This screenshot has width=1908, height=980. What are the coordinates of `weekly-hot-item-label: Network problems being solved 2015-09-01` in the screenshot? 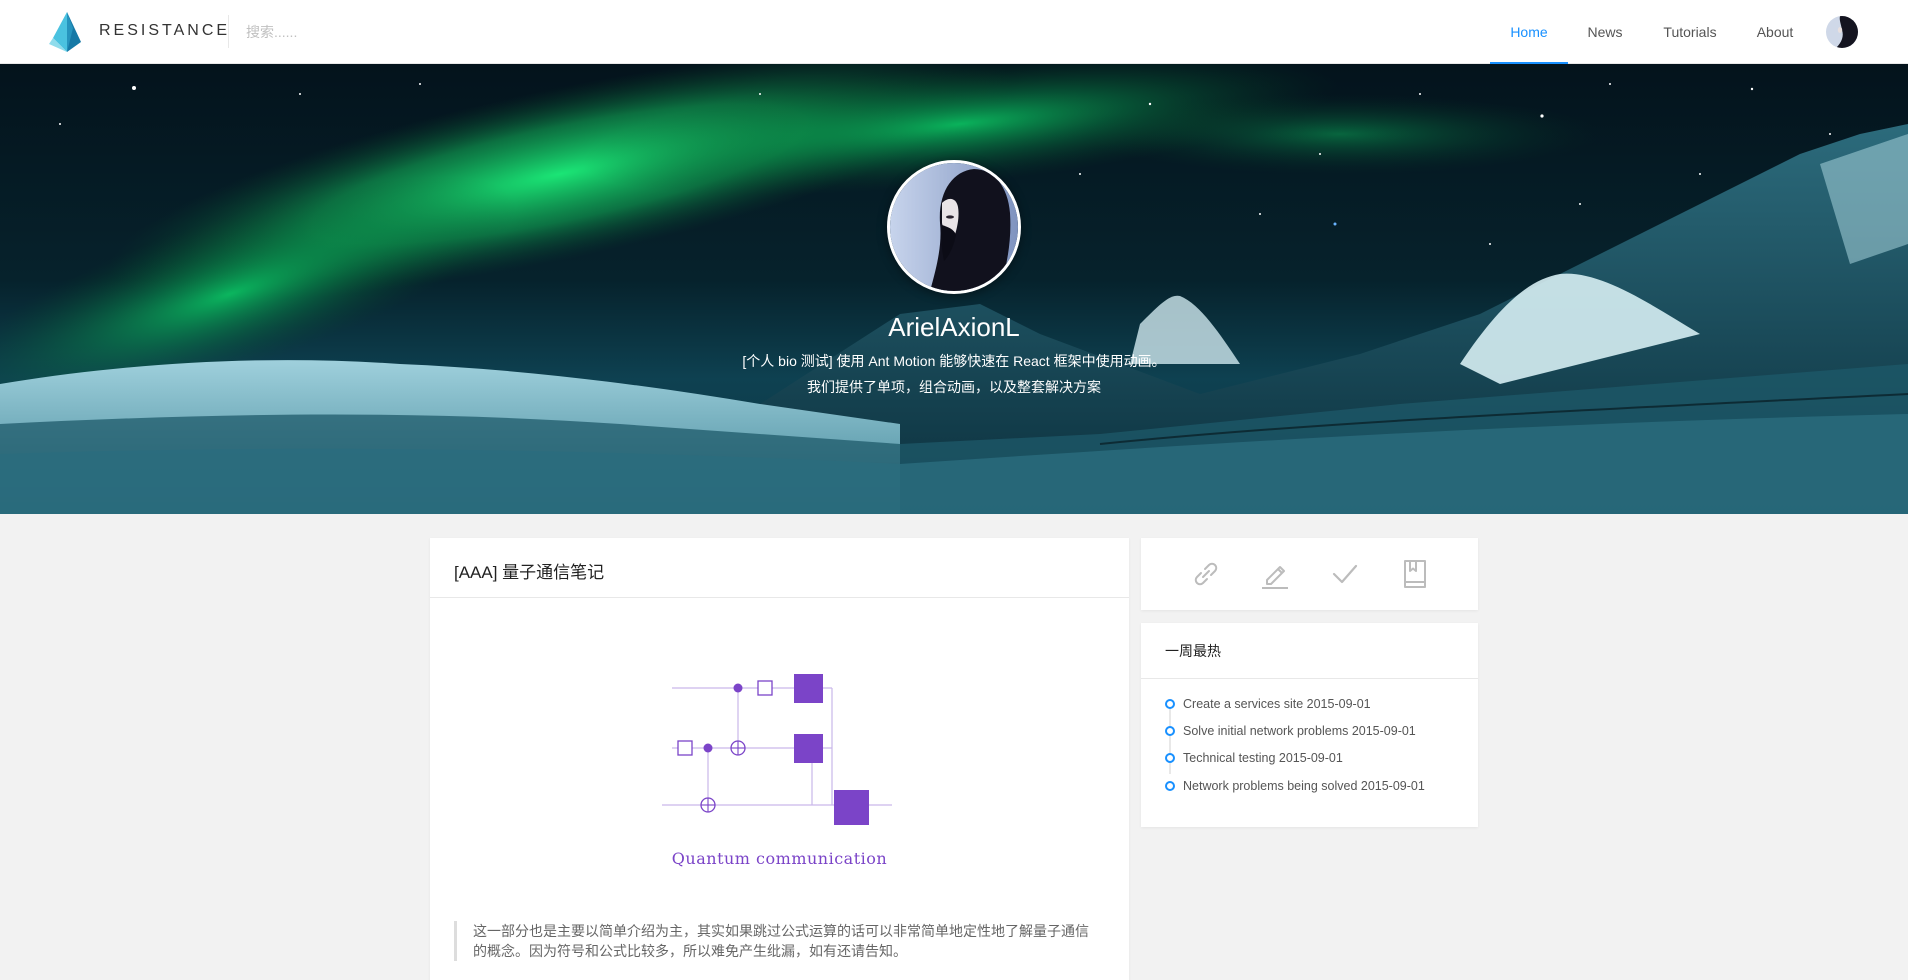 It's located at (1304, 786).